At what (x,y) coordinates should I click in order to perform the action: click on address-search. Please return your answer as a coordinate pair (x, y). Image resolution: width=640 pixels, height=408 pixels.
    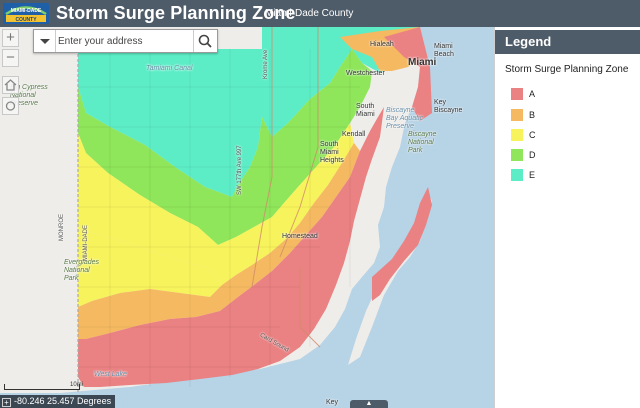
    Looking at the image, I should click on (125, 41).